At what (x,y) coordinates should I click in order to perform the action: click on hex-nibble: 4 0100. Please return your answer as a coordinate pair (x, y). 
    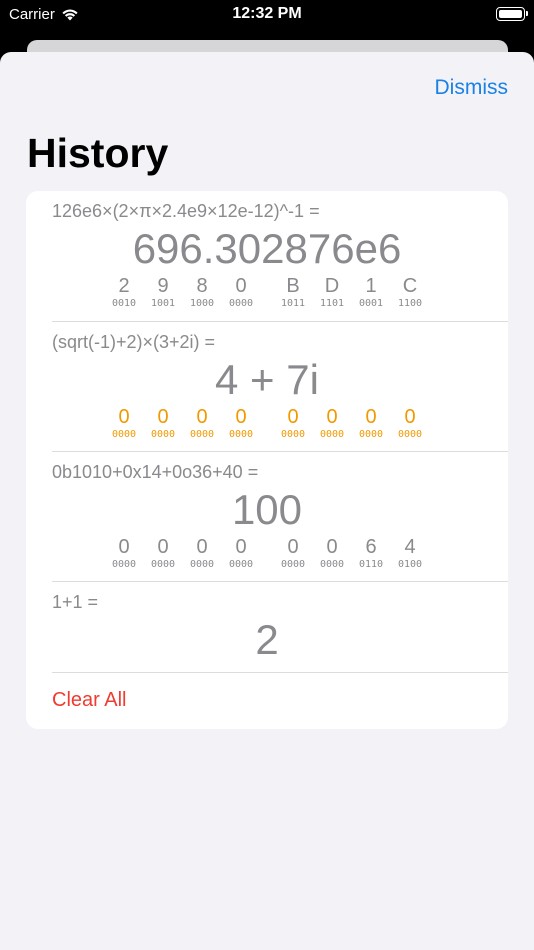
    Looking at the image, I should click on (410, 554).